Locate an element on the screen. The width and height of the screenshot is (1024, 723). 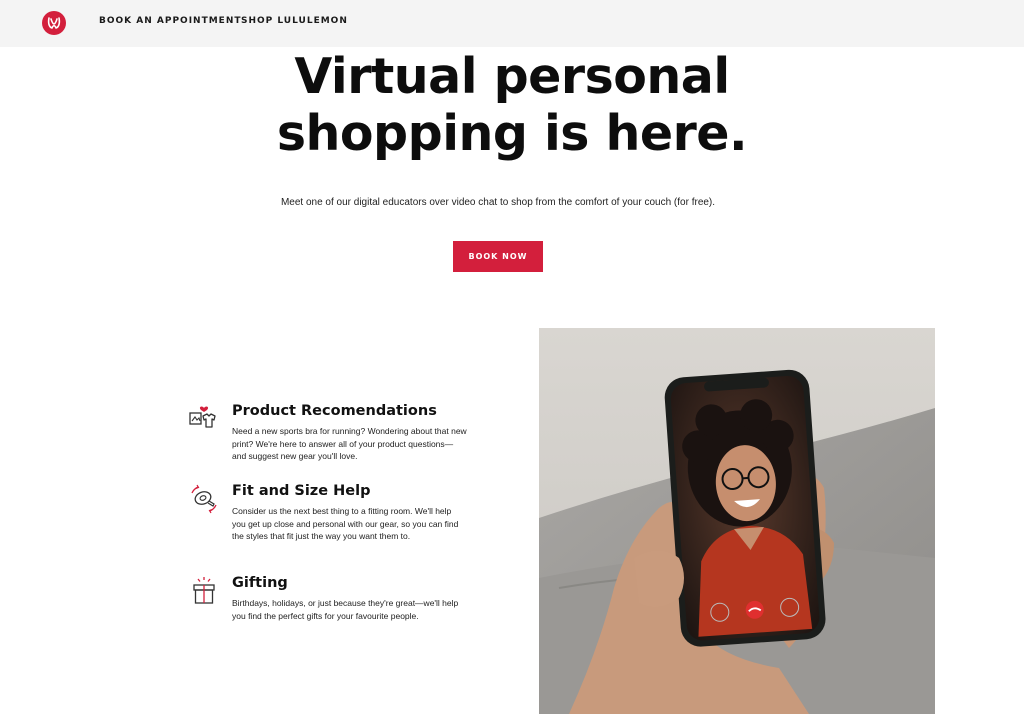
hero-title: Virtual personal shopping is here. is located at coordinates (512, 105).